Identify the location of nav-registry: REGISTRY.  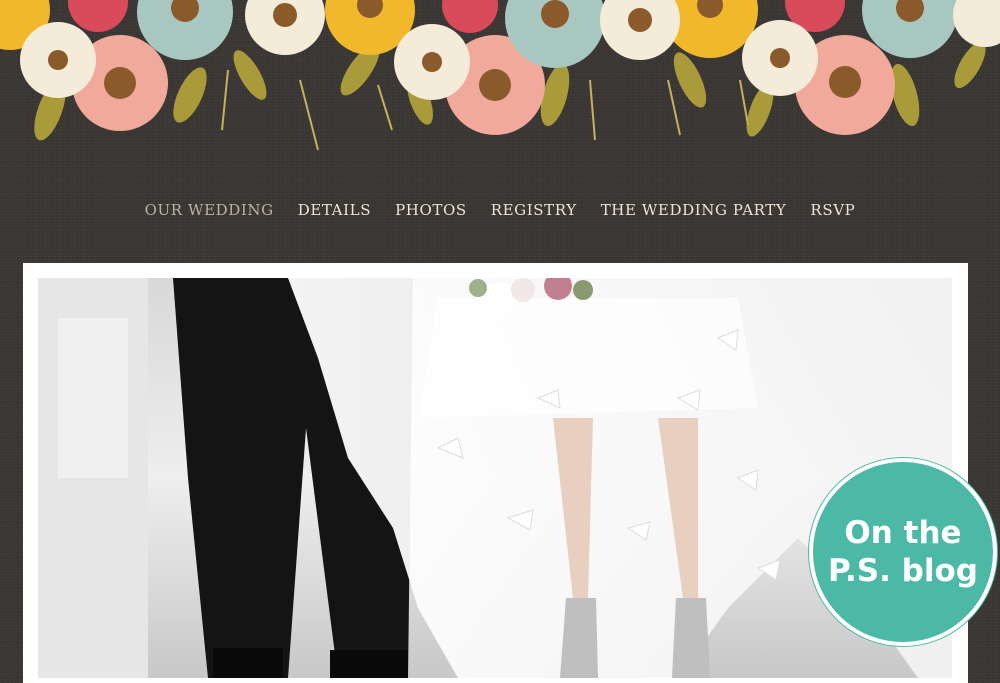
(534, 211).